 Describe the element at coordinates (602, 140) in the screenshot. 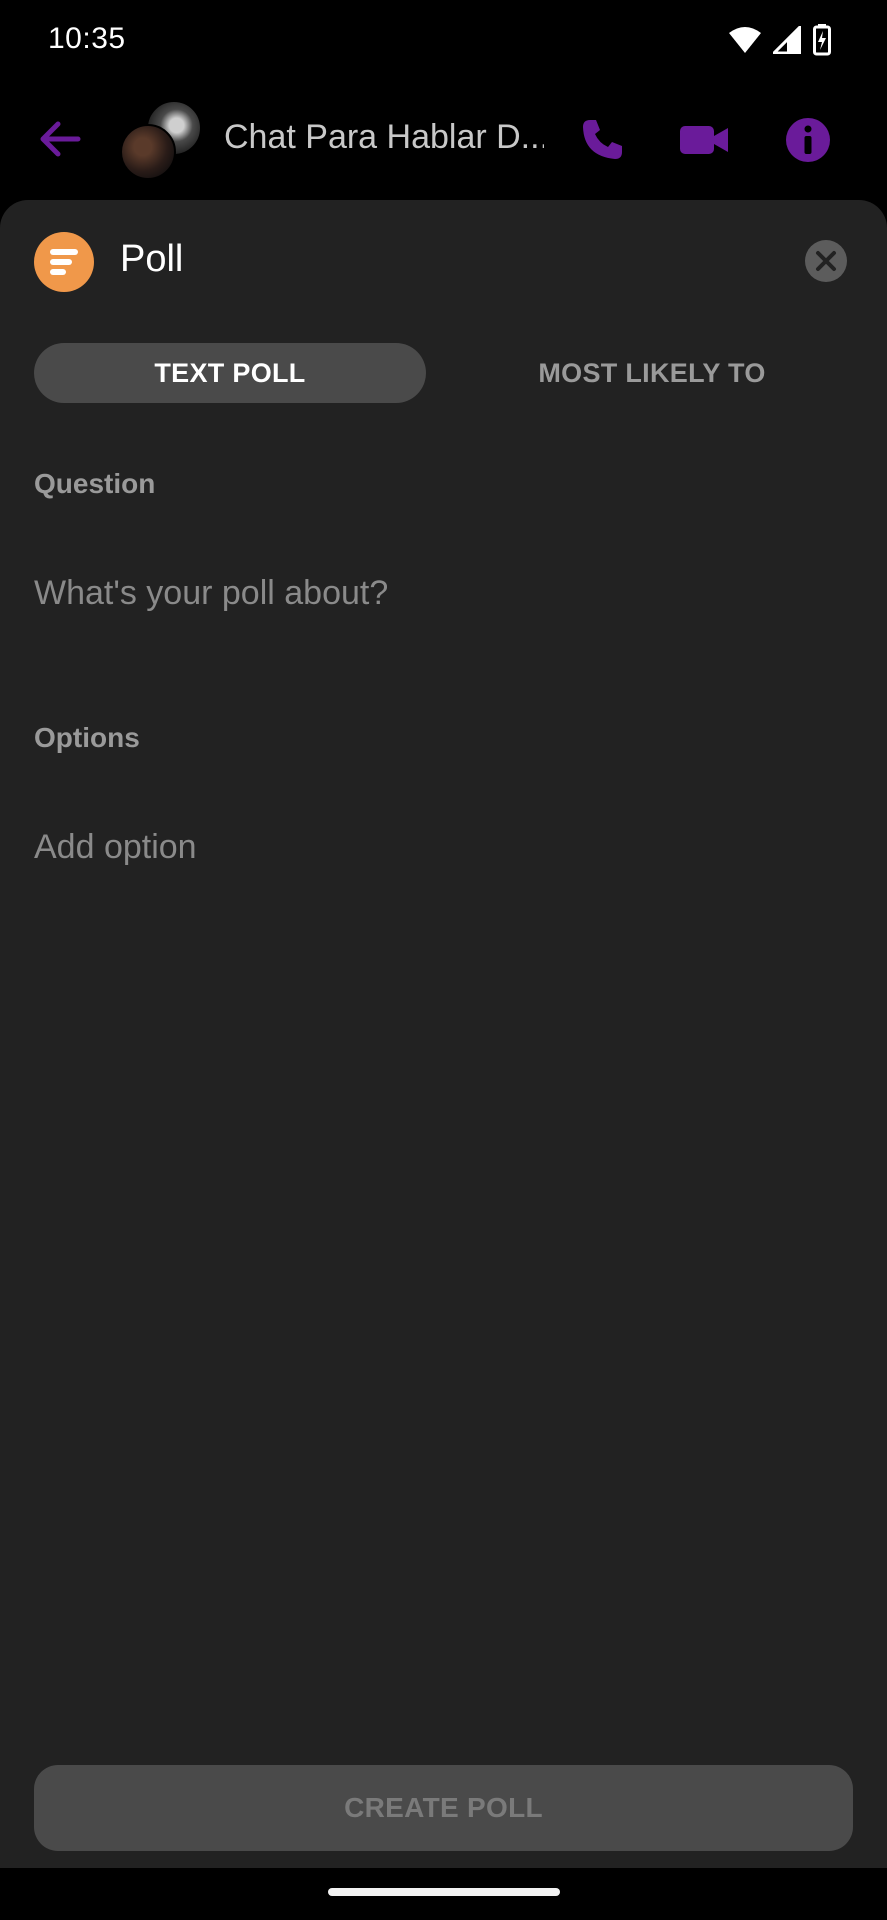

I see `phone-icon` at that location.